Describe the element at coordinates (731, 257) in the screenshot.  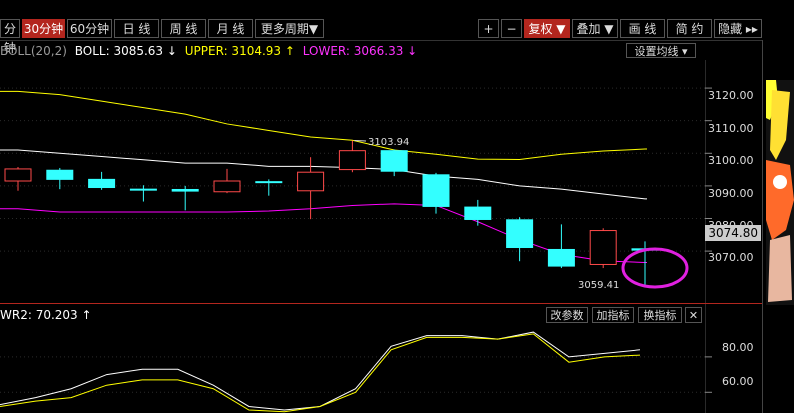
I see `price-tick-label: 3070.00` at that location.